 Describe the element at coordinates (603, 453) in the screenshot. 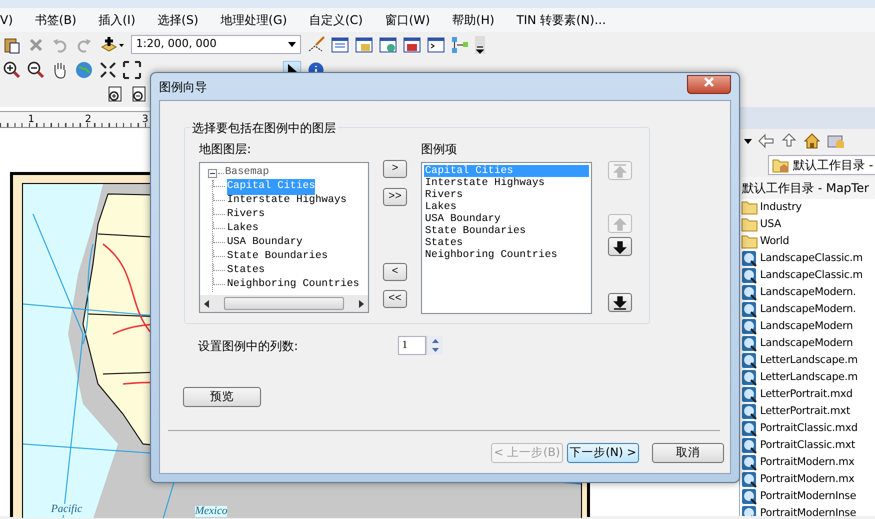

I see `next-button: 下一步(N) >` at that location.